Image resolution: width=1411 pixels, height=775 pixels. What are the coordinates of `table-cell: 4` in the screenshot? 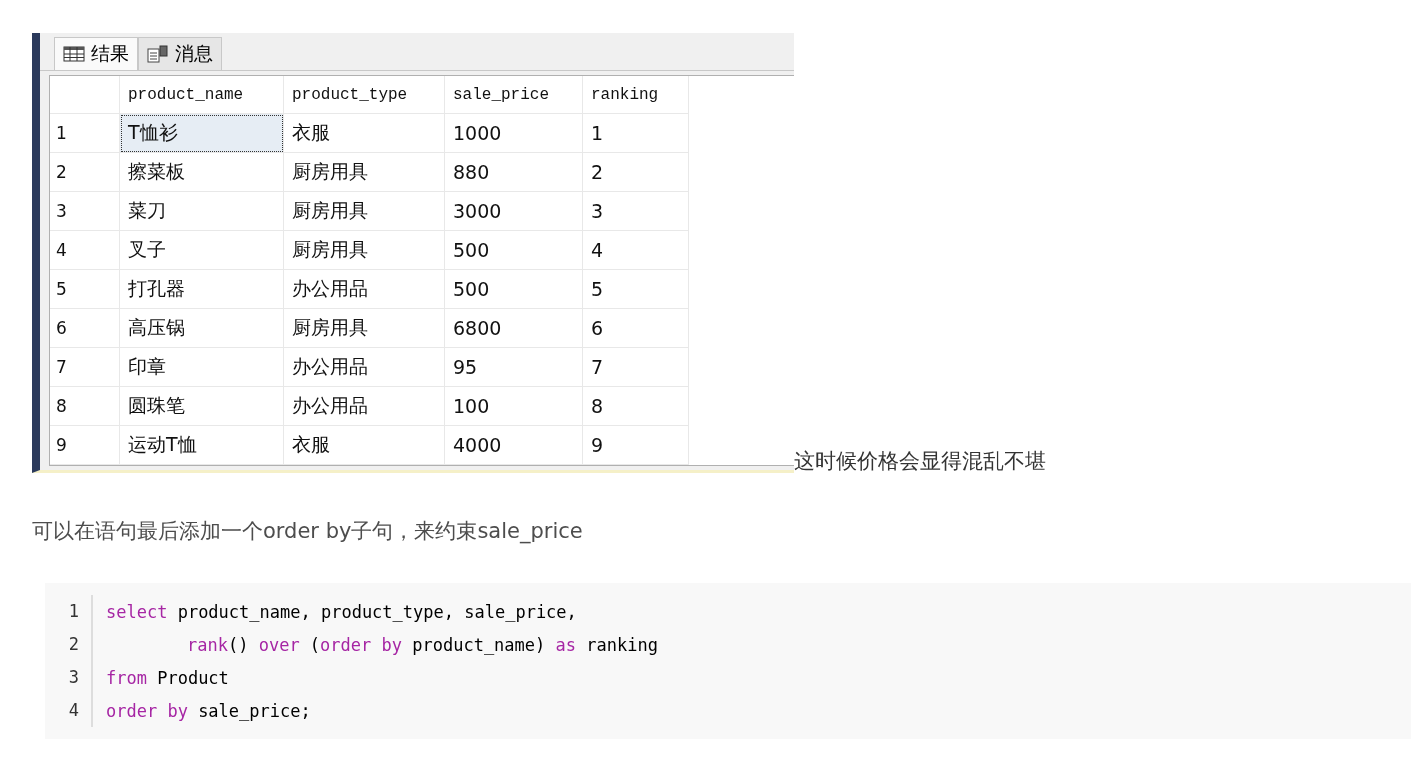 It's located at (636, 250).